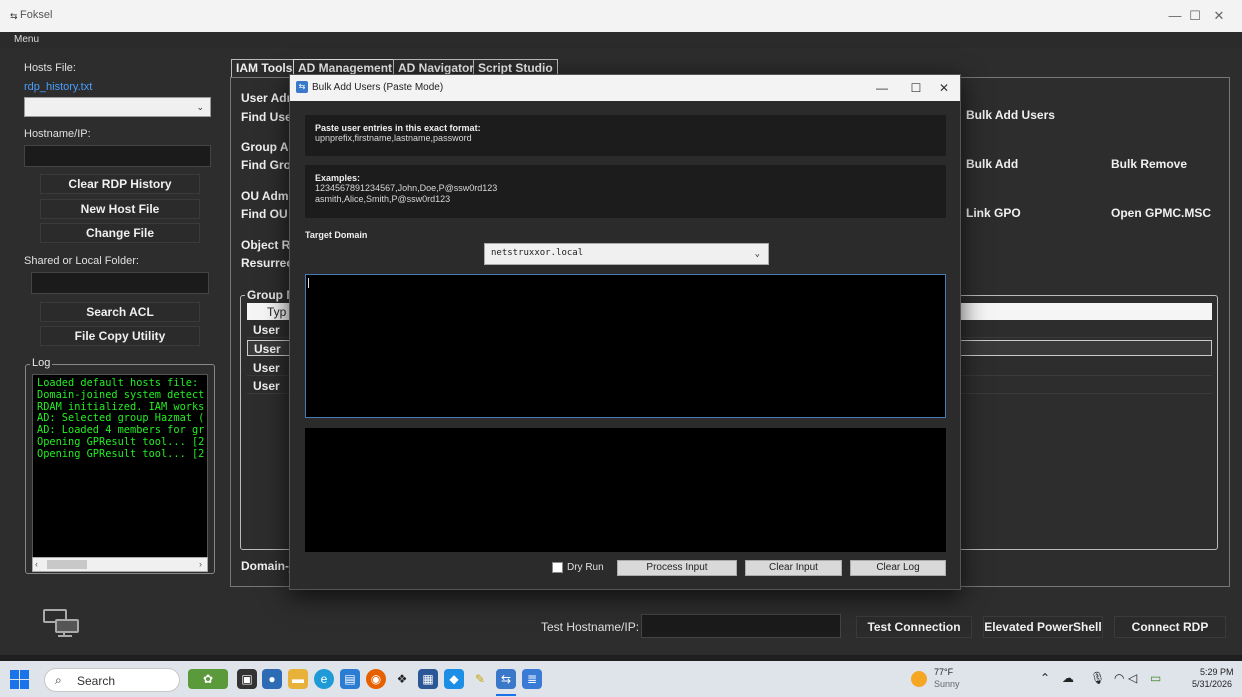 The width and height of the screenshot is (1242, 697). I want to click on dry-run-label: Dry Run, so click(585, 567).